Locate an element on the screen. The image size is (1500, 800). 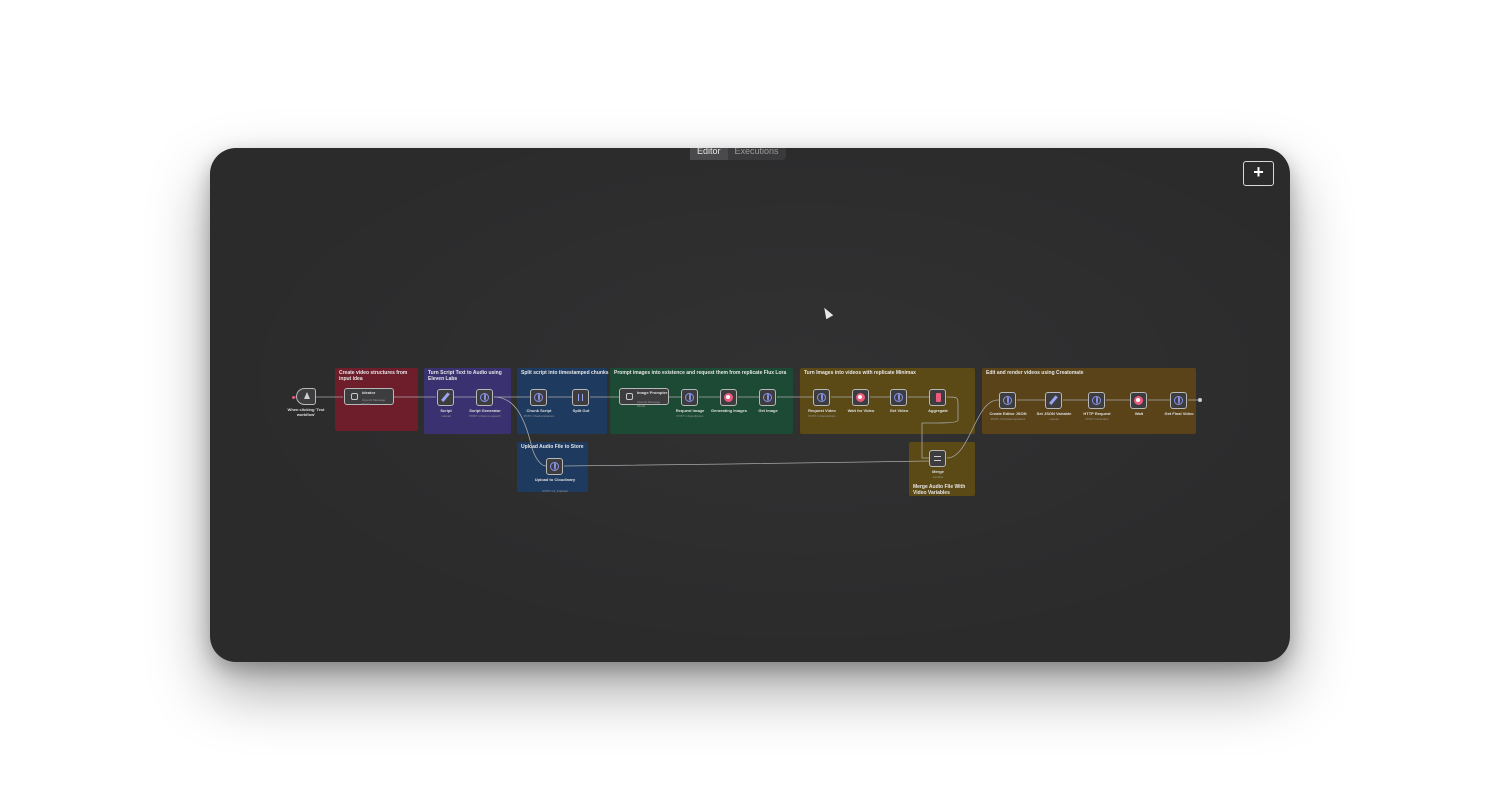
merge-sub: combine is located at coordinates (938, 477).